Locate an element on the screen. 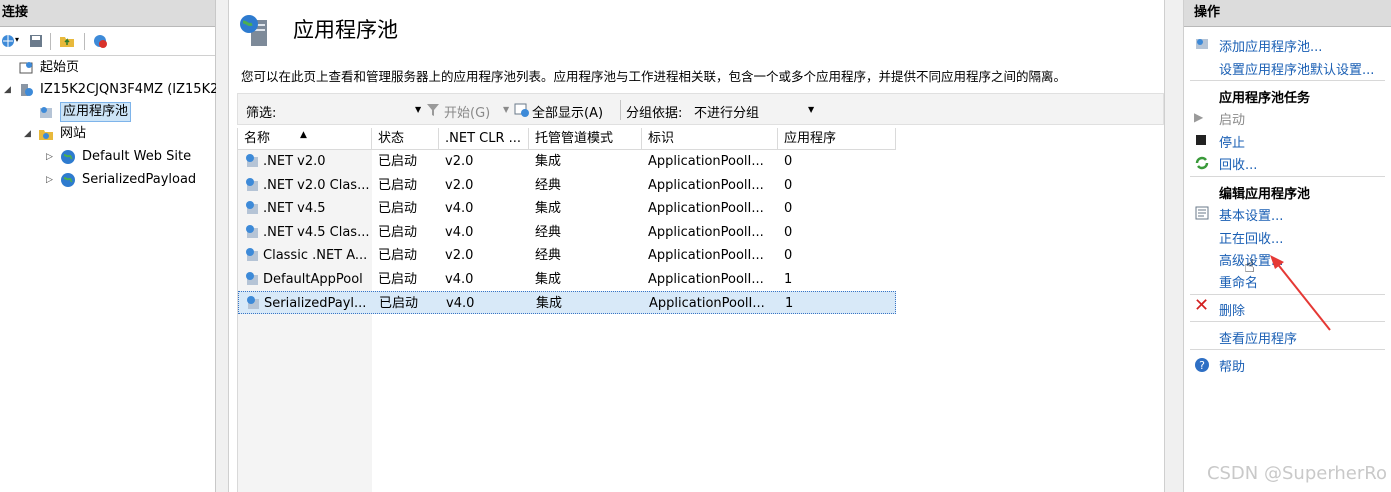 The height and width of the screenshot is (492, 1391). tree-label: SerializedPayload is located at coordinates (139, 179).